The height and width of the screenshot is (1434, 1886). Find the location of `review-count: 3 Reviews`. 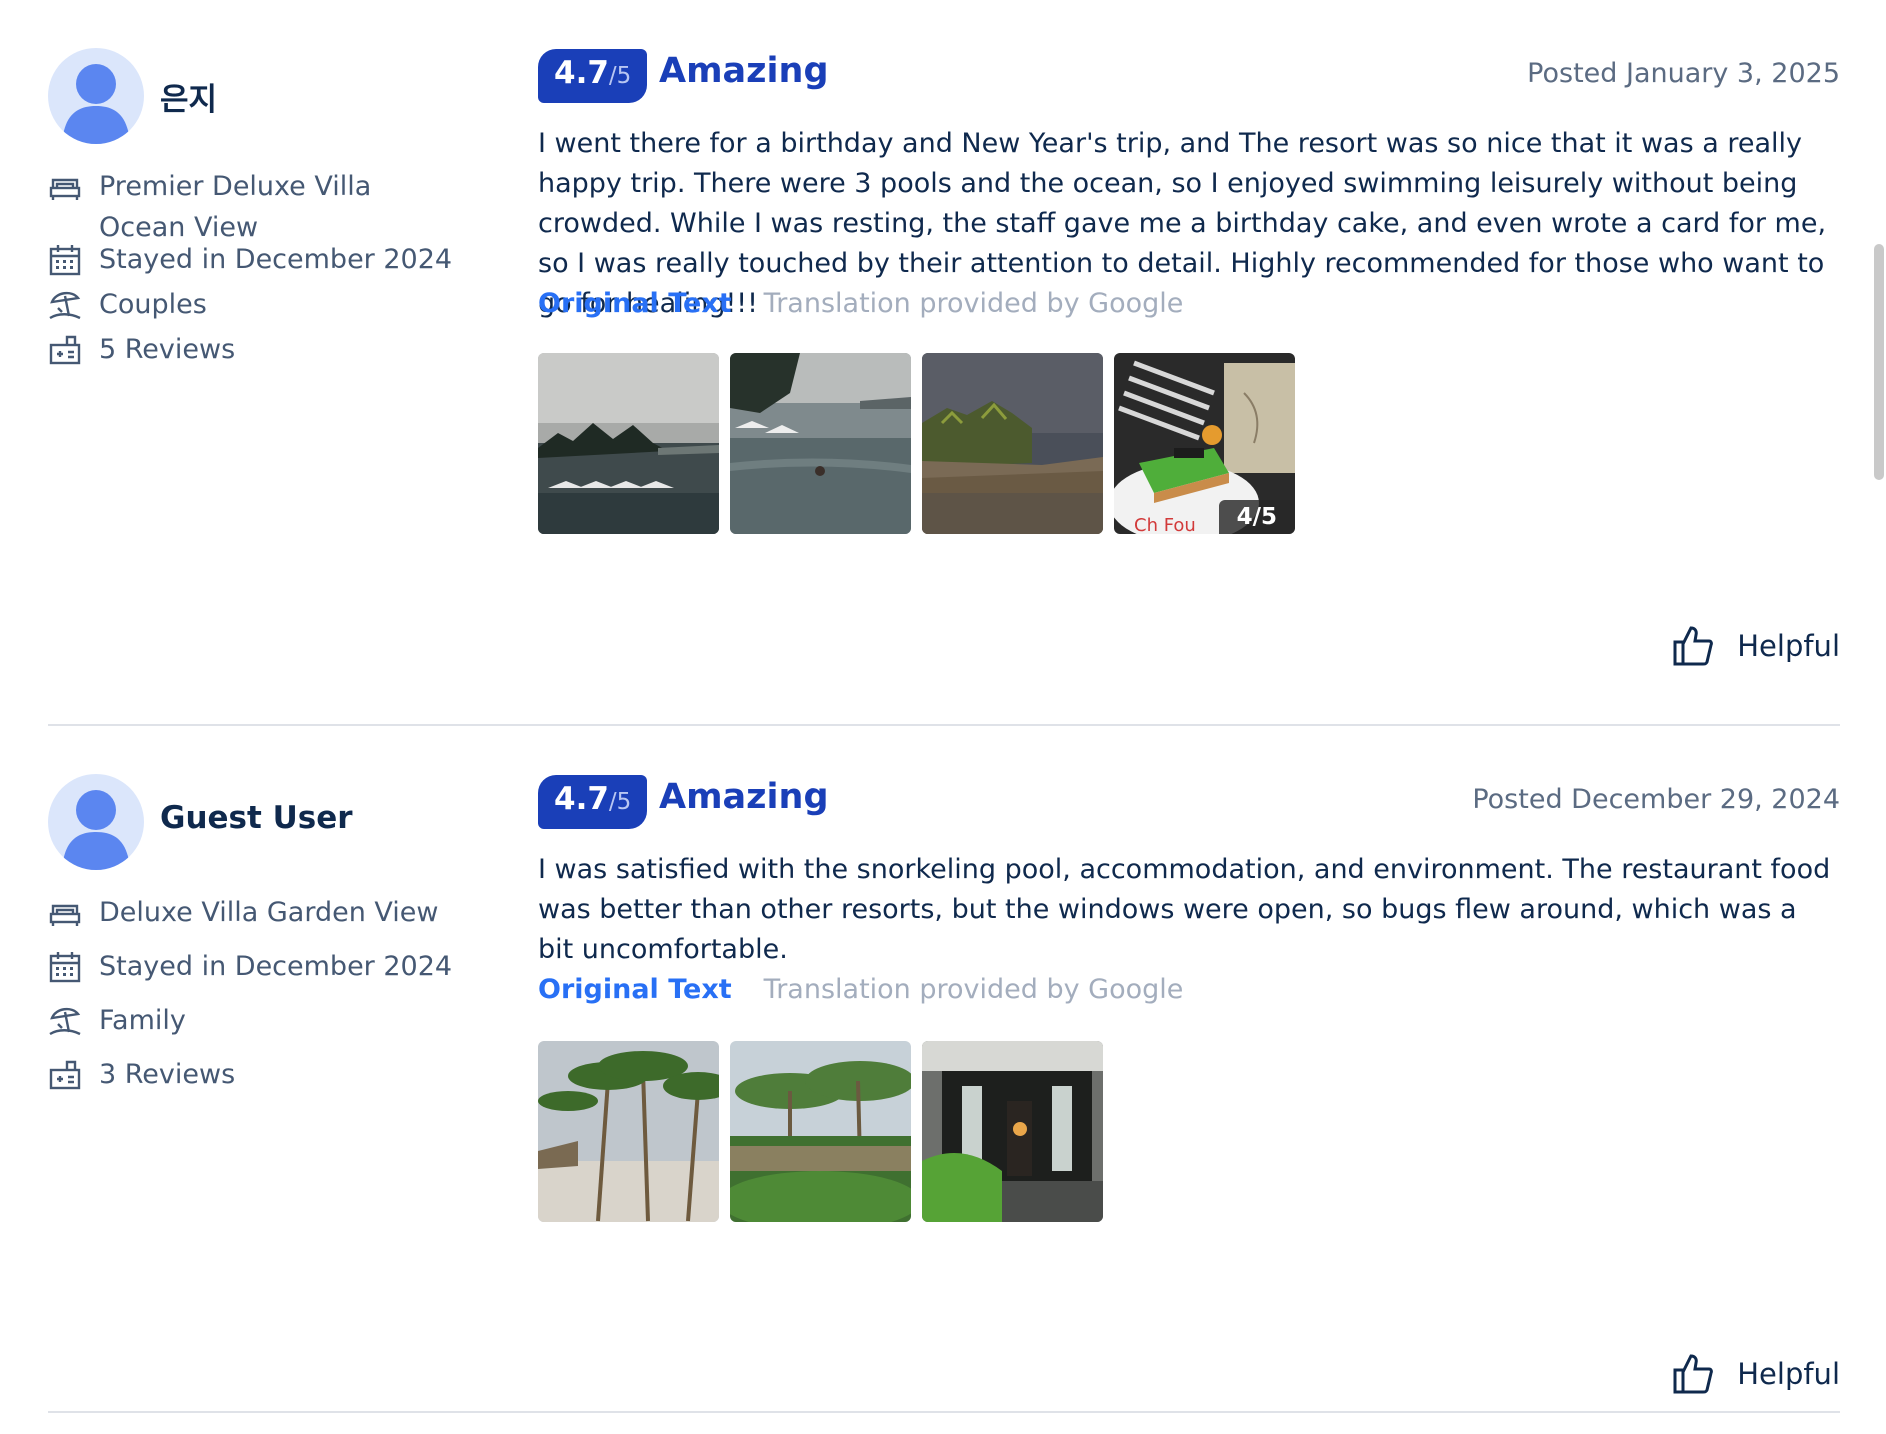

review-count: 3 Reviews is located at coordinates (167, 1074).